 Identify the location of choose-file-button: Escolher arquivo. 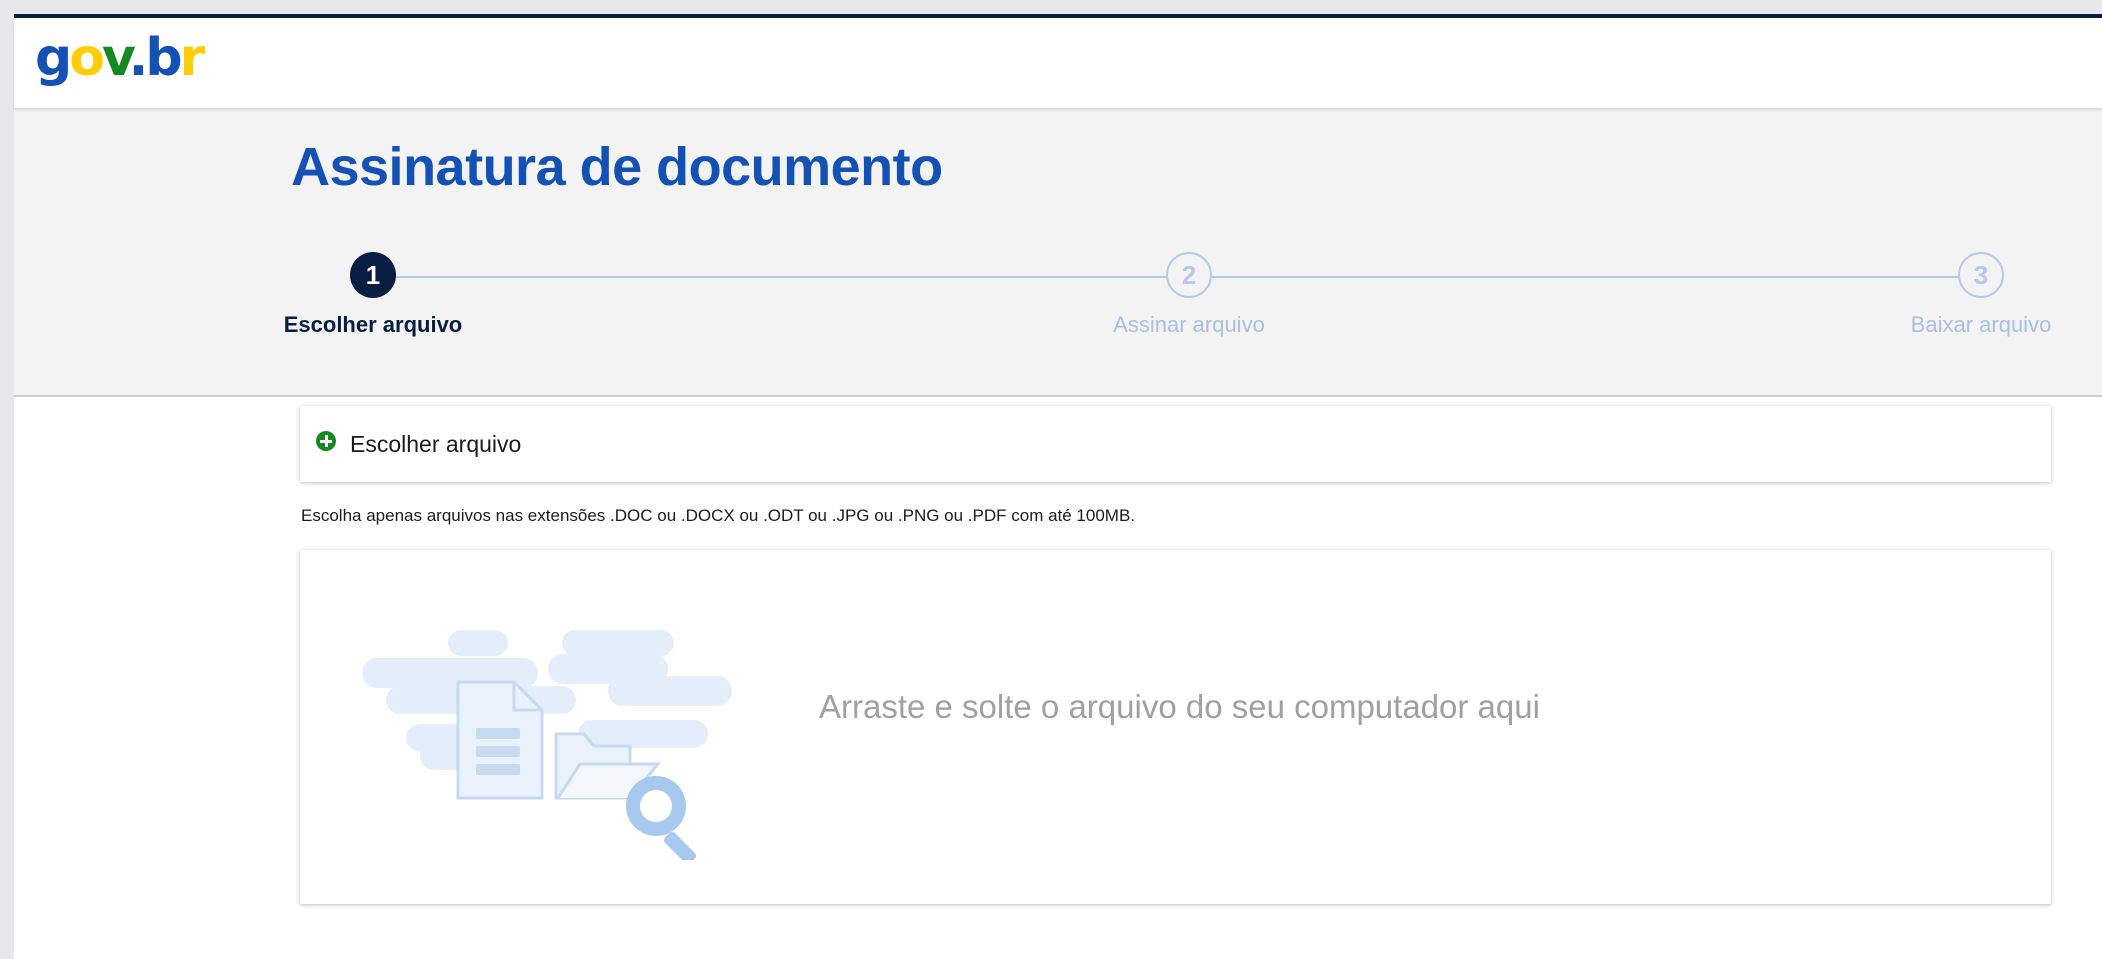
(1175, 444).